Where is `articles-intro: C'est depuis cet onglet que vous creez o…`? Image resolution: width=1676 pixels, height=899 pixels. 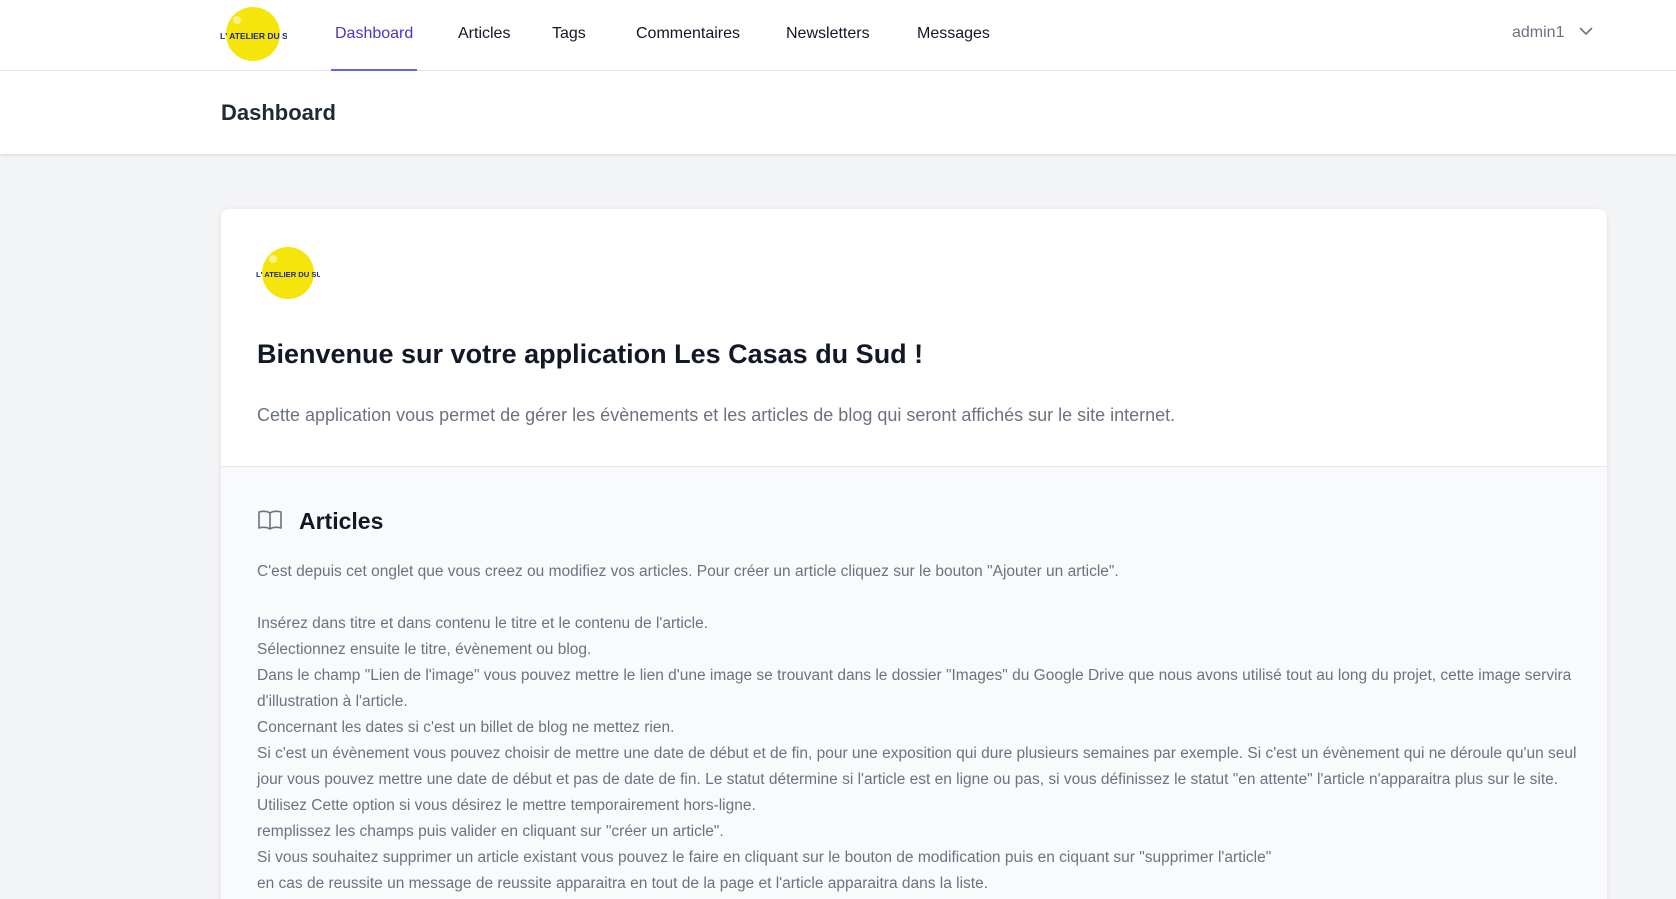
articles-intro: C'est depuis cet onglet que vous creez o… is located at coordinates (688, 571).